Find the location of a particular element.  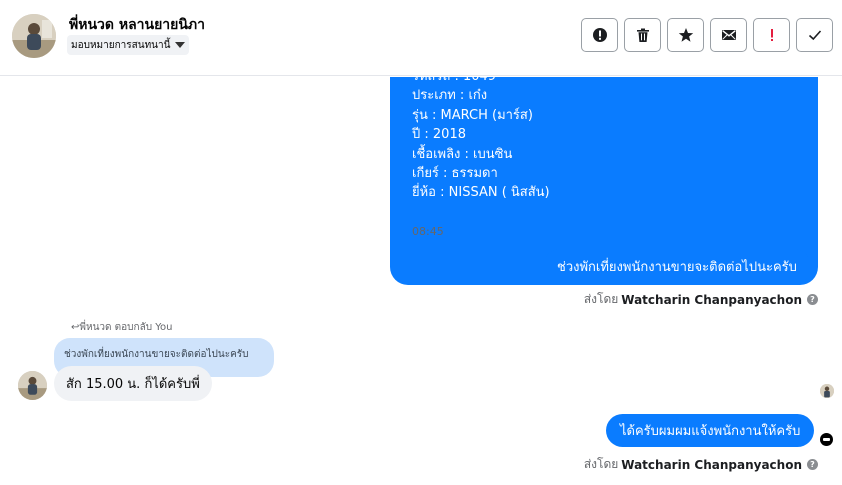

trash-icon is located at coordinates (642, 35).